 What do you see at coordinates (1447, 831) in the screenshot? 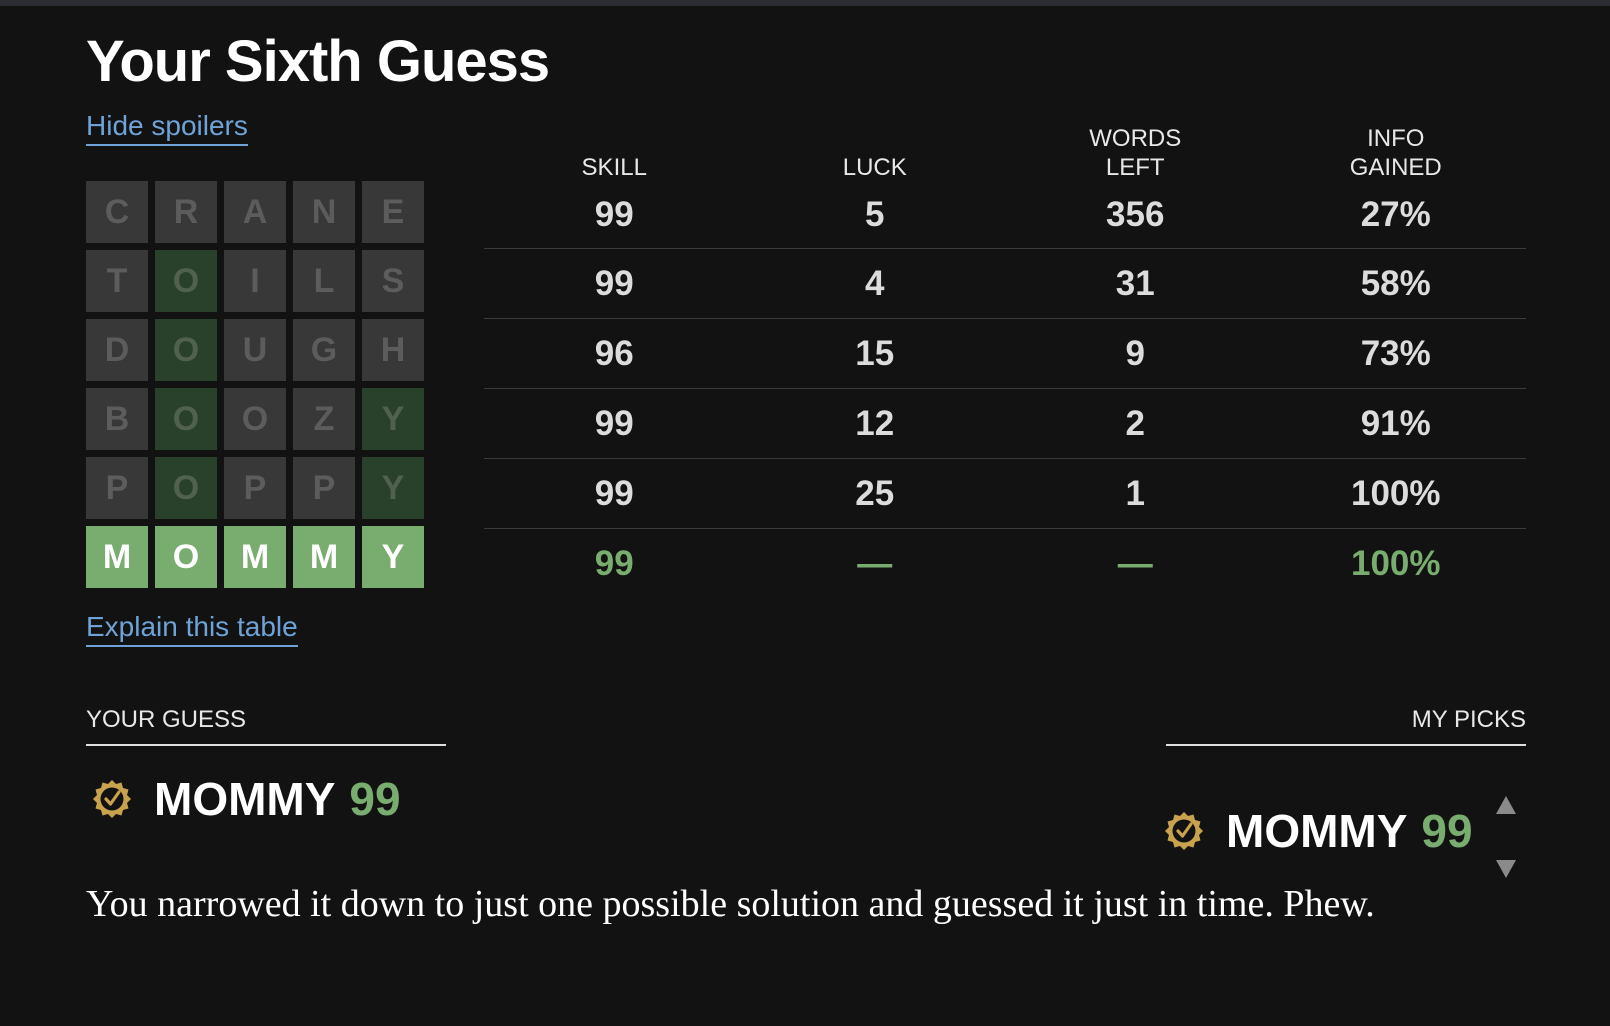
I see `my-pick-score: 99` at bounding box center [1447, 831].